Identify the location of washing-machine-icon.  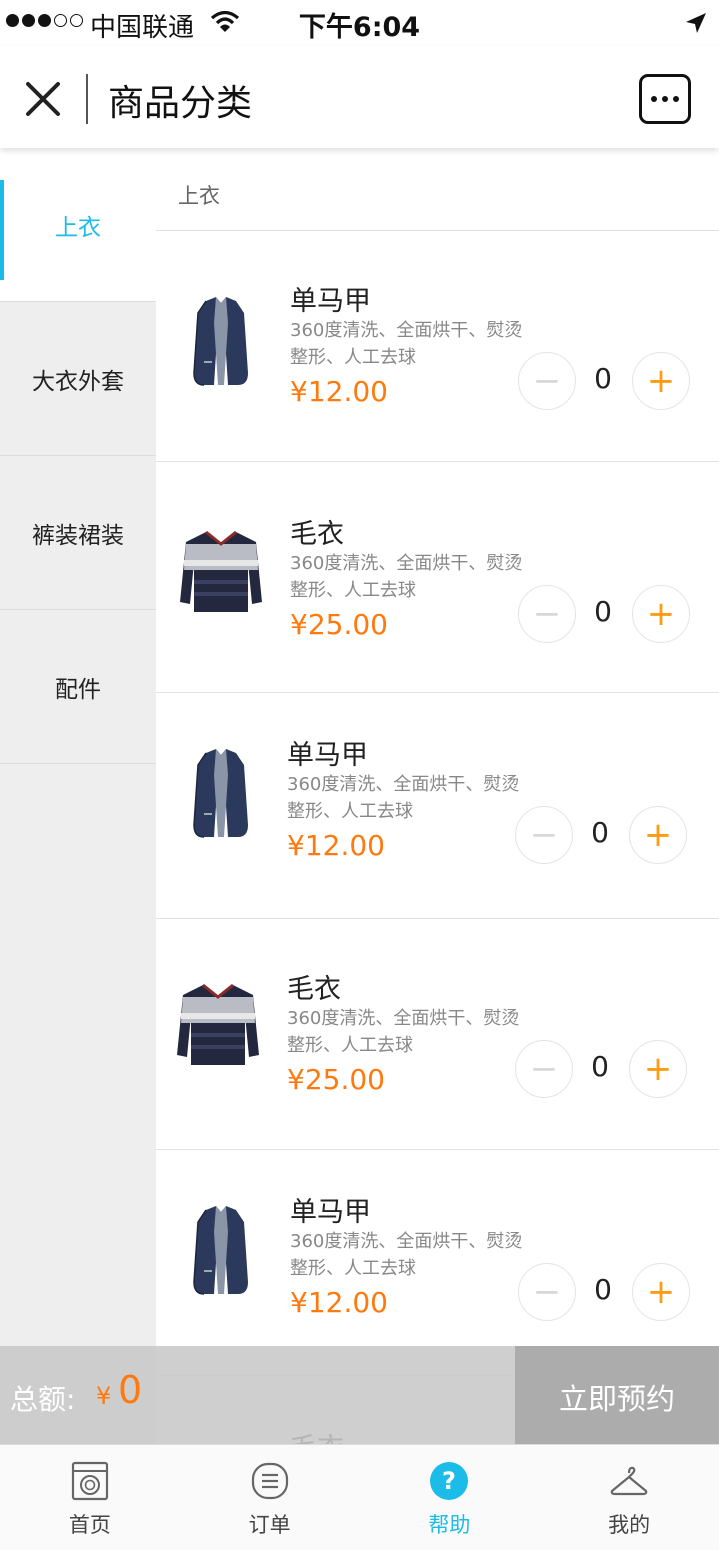
(89, 1481).